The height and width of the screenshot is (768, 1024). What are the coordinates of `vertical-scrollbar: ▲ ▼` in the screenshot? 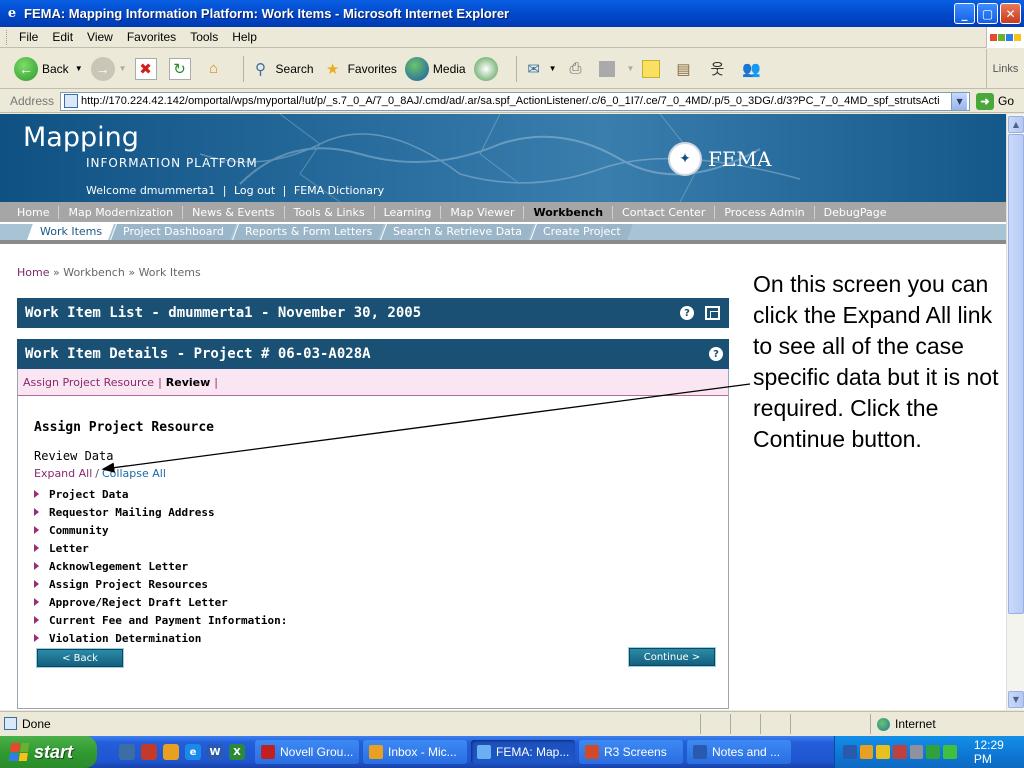 It's located at (1015, 412).